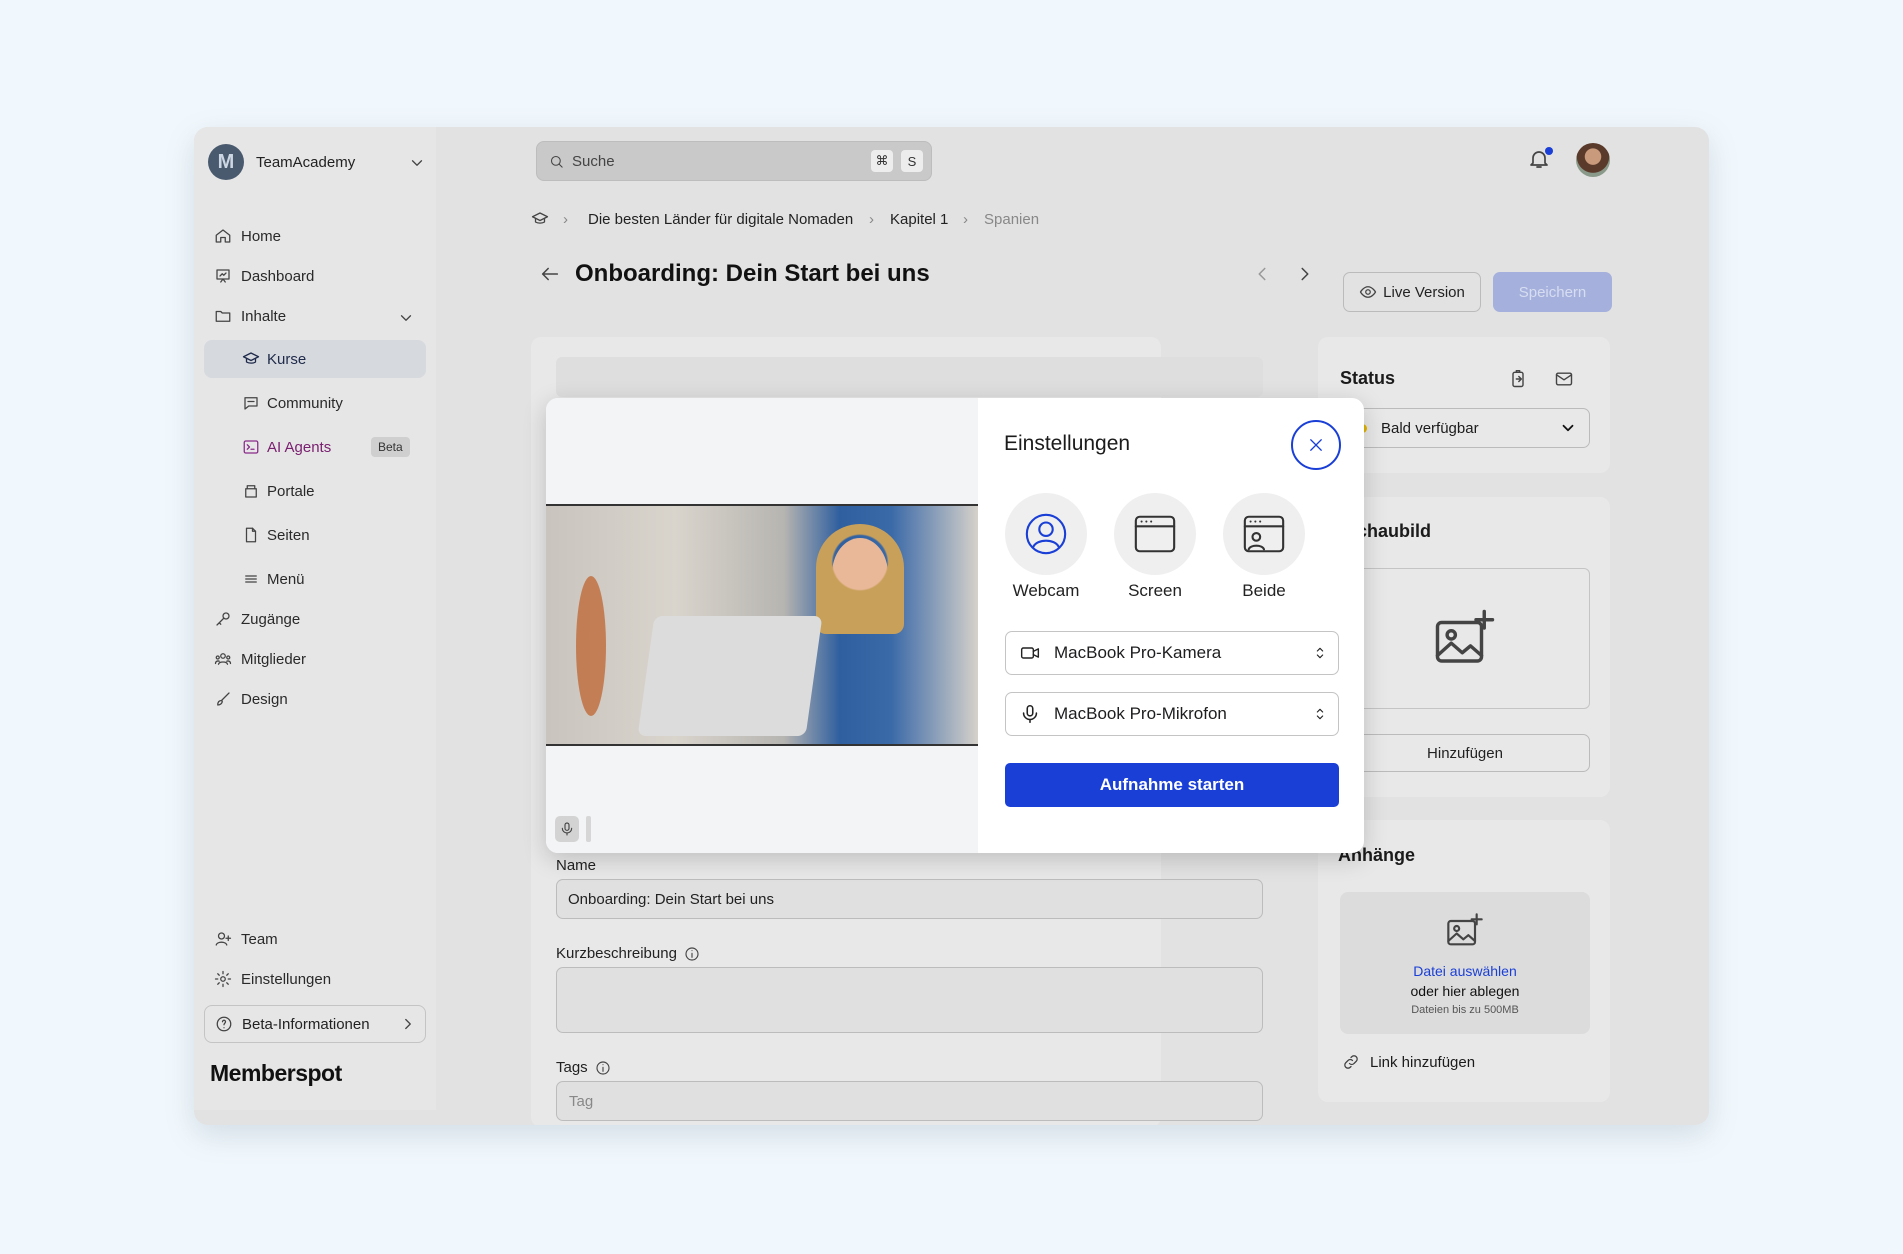 This screenshot has height=1254, width=1903. What do you see at coordinates (305, 403) in the screenshot?
I see `sidebar-item-label: Community` at bounding box center [305, 403].